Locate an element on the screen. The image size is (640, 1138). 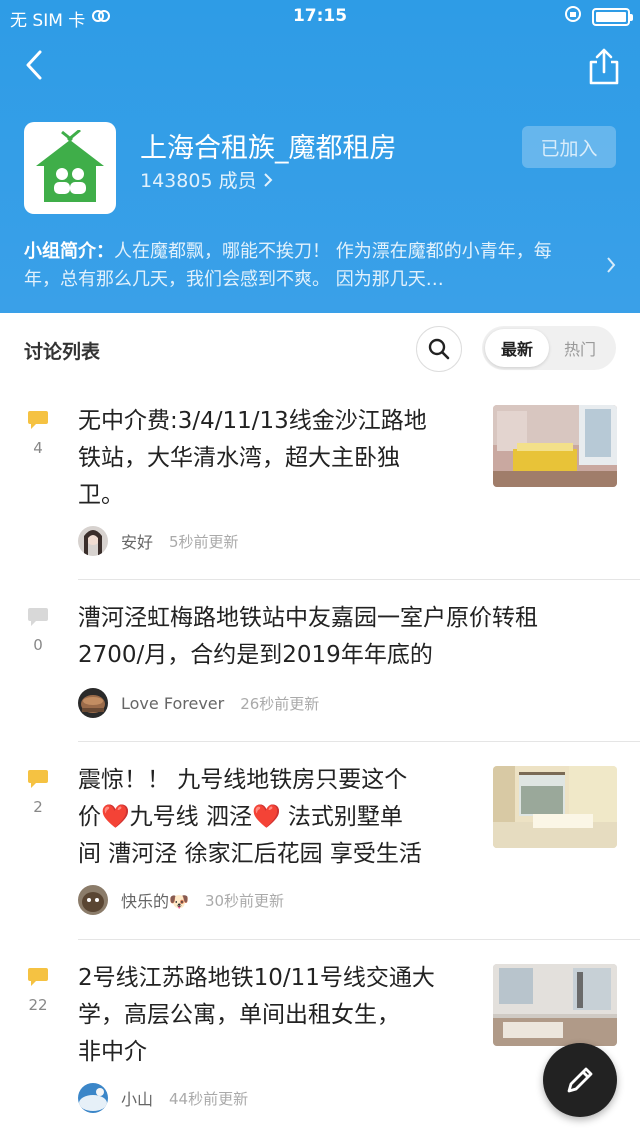
bedroom-photo is located at coordinates (555, 446).